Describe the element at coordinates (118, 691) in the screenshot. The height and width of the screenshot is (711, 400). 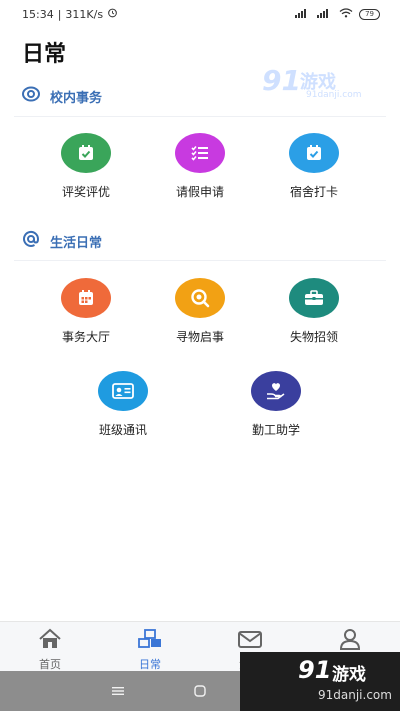
I see `menu-icon` at that location.